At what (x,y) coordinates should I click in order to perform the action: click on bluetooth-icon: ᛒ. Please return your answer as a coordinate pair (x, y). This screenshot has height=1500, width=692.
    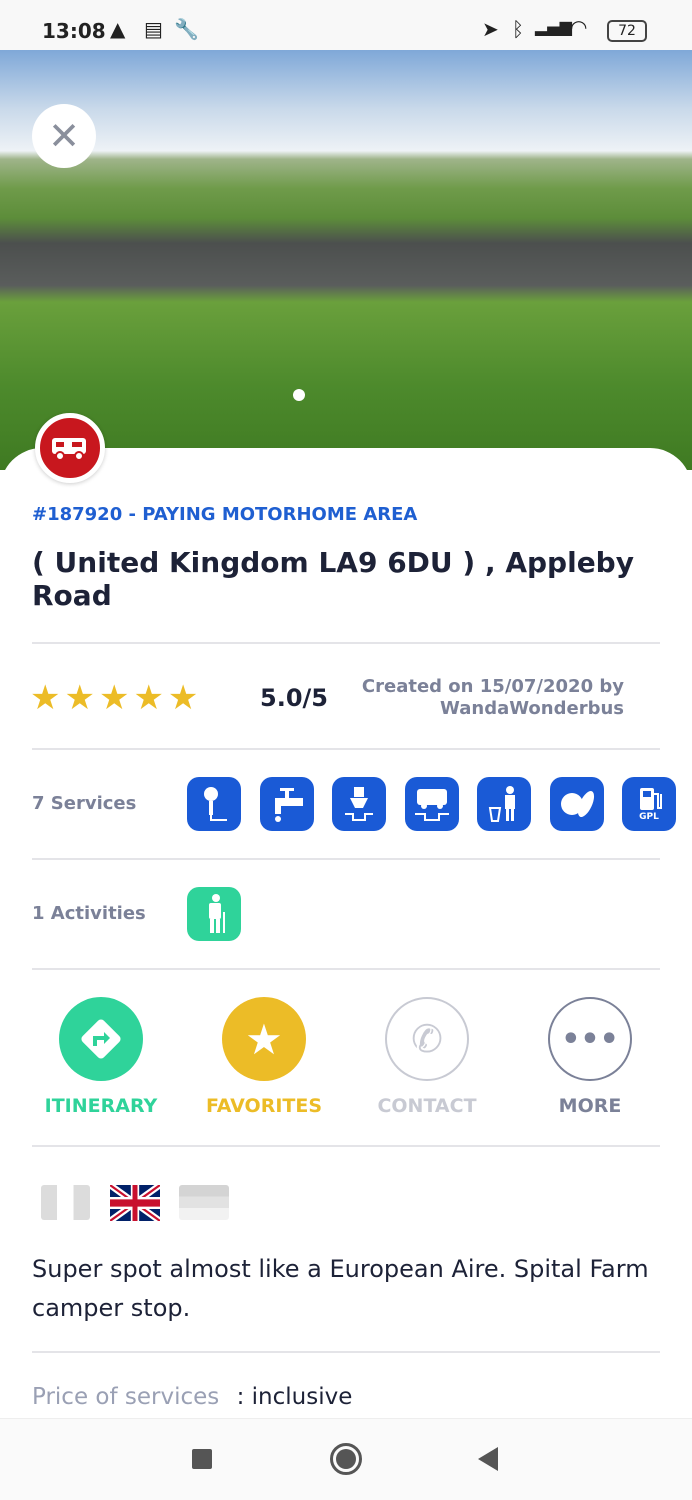
    Looking at the image, I should click on (518, 29).